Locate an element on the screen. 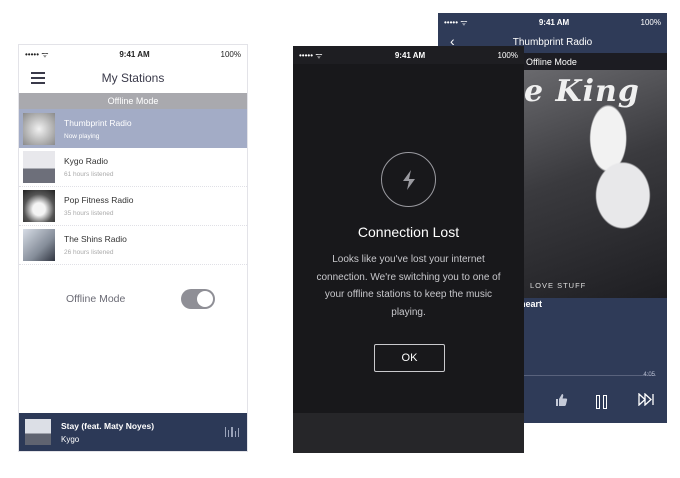  toggle-knob is located at coordinates (205, 299).